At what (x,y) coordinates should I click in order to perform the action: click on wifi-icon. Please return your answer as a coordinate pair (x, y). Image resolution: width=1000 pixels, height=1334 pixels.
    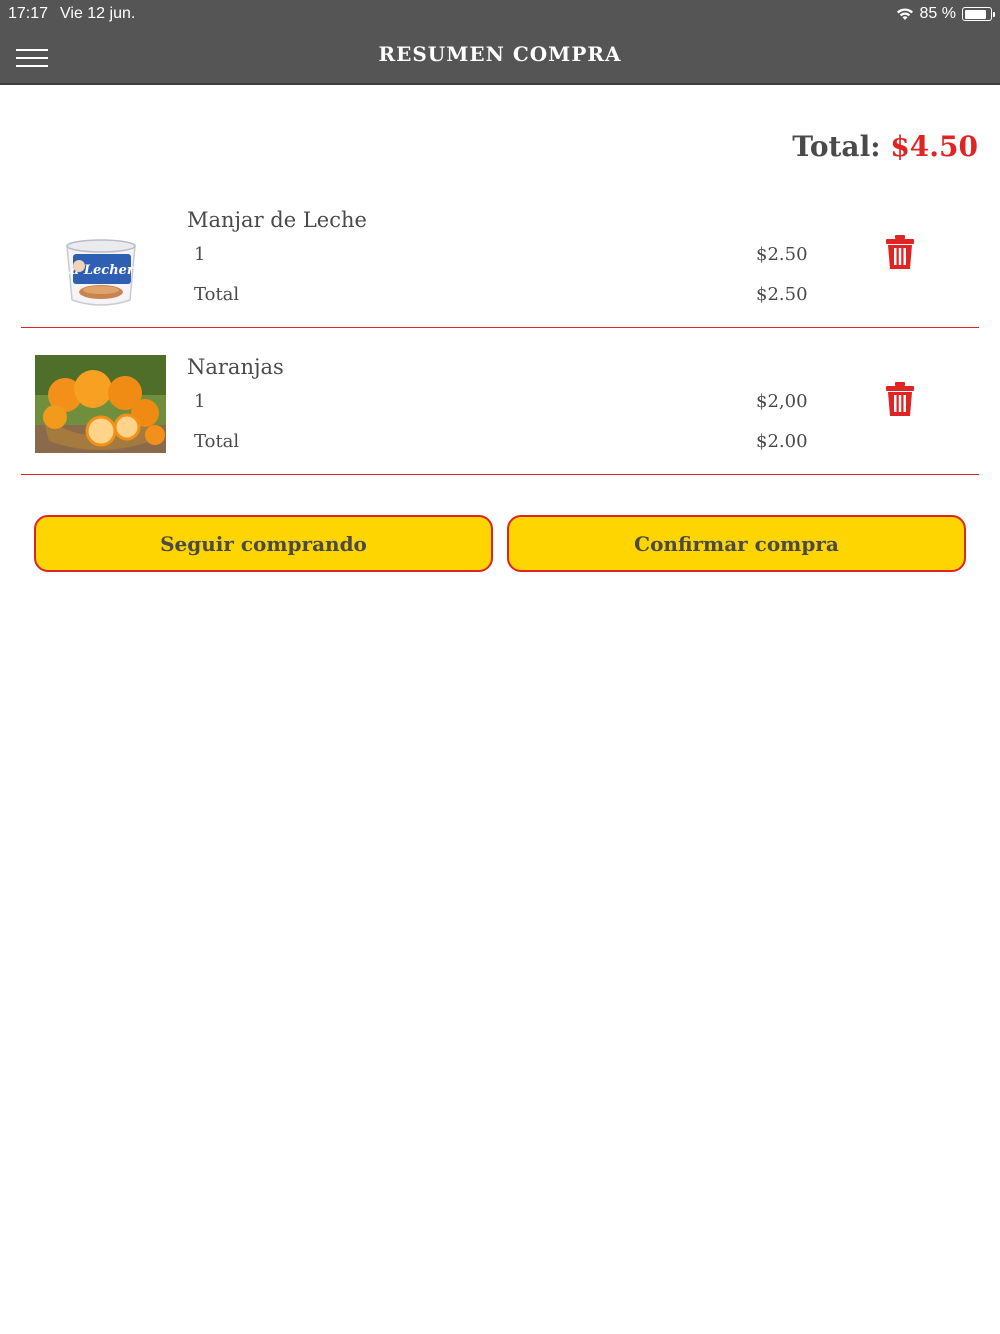
    Looking at the image, I should click on (904, 14).